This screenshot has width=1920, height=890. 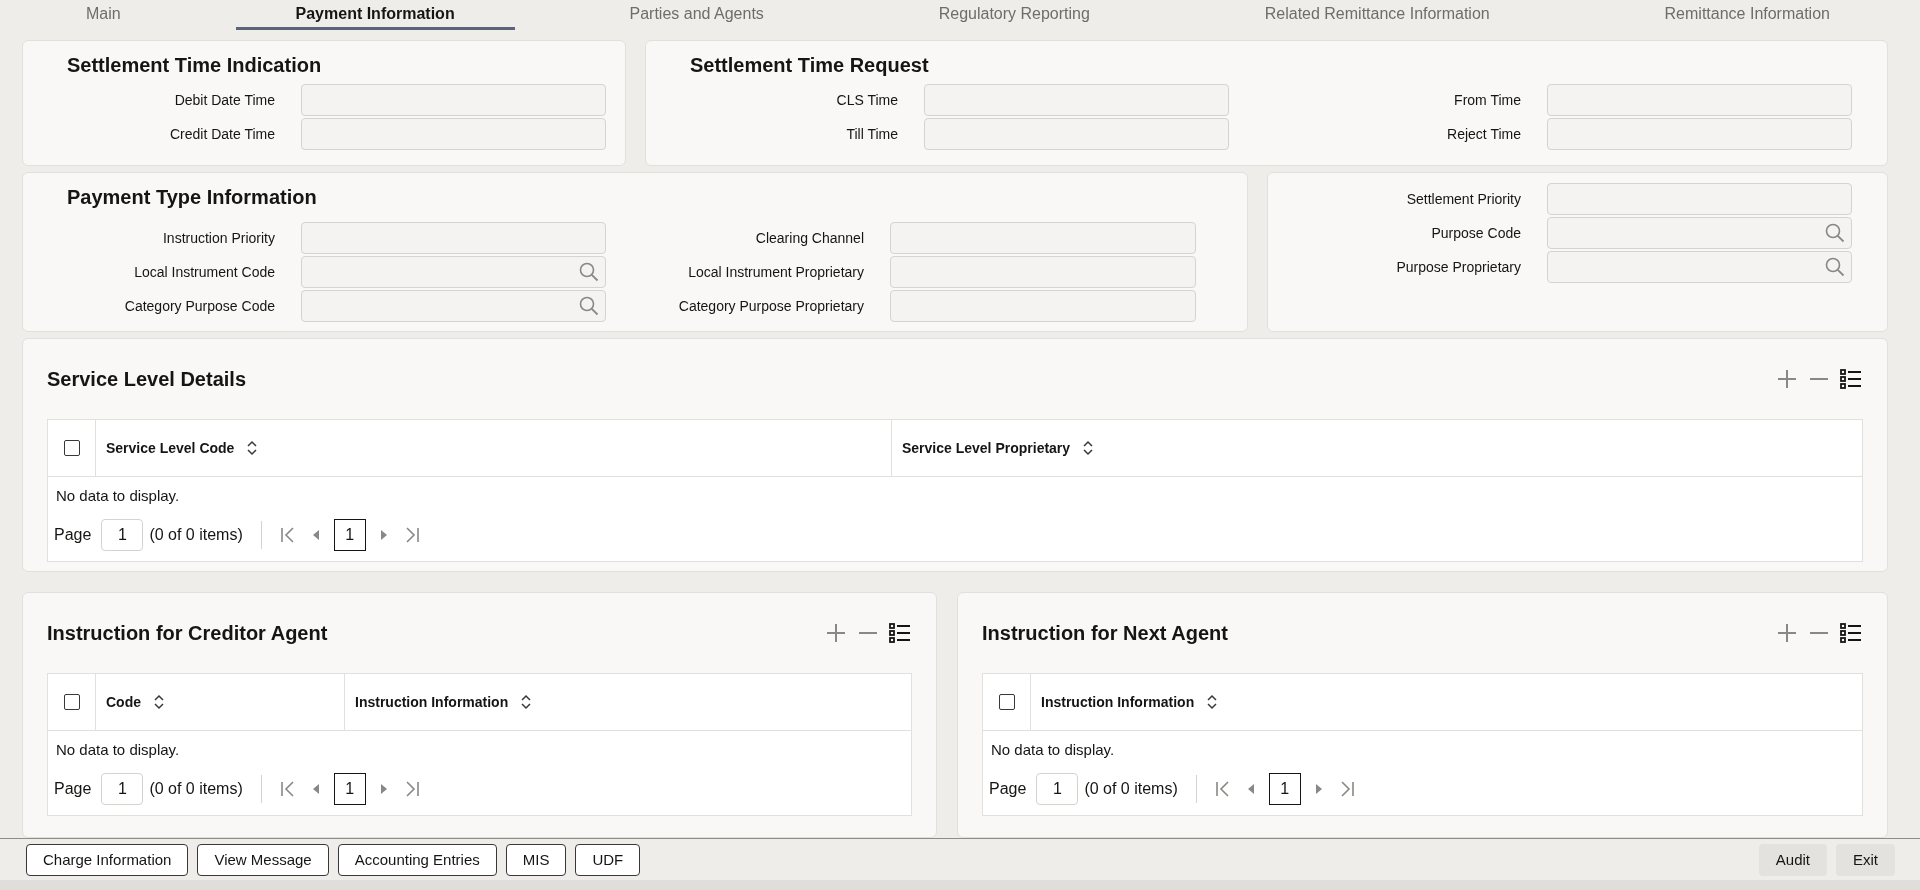 What do you see at coordinates (1747, 15) in the screenshot?
I see `tab: Remittance Information` at bounding box center [1747, 15].